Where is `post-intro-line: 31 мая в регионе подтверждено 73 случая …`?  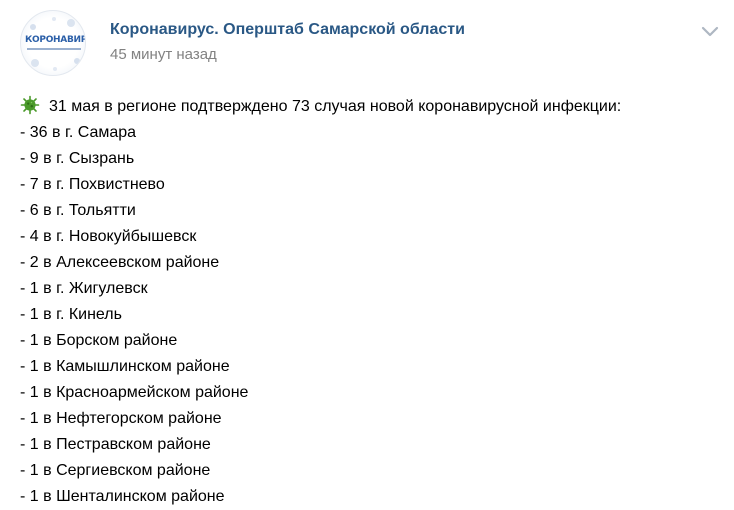
post-intro-line: 31 мая в регионе подтверждено 73 случая … is located at coordinates (370, 107).